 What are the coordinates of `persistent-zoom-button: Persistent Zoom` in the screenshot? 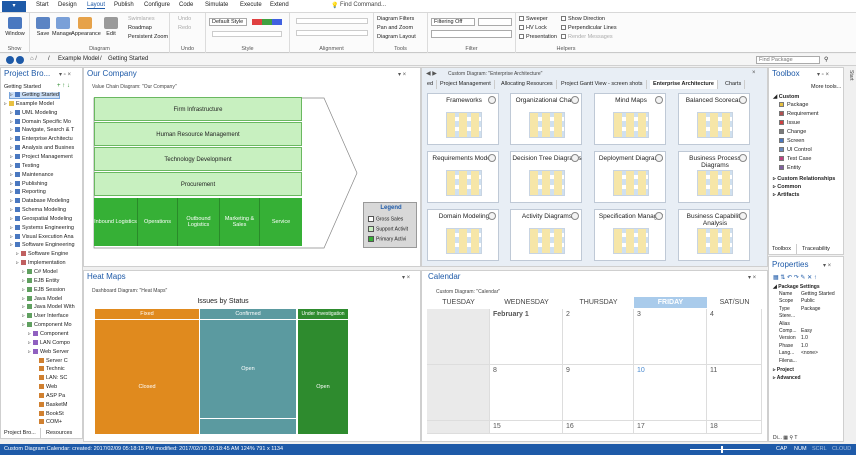 It's located at (148, 37).